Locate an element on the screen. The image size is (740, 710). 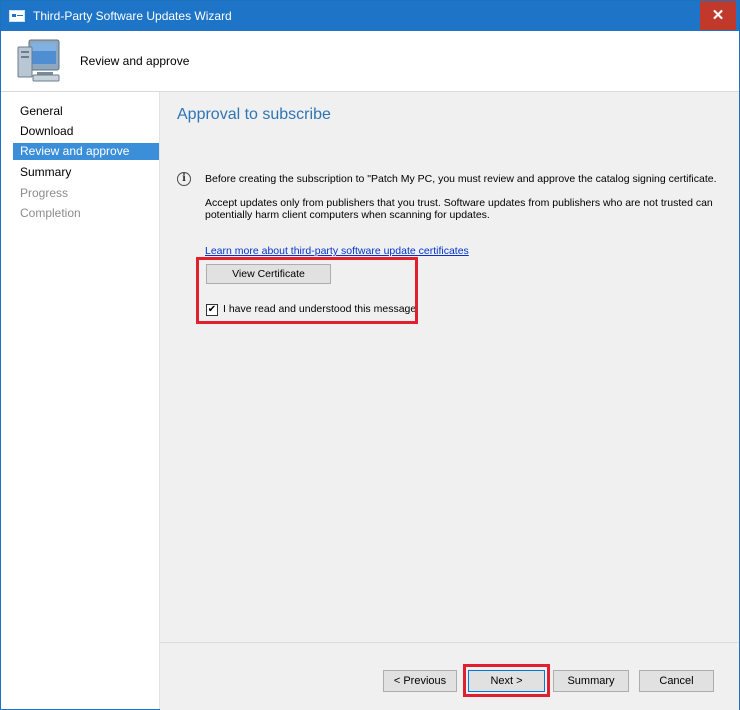
wizard-footer: < Previous Next > Summary Cancel is located at coordinates (449, 676).